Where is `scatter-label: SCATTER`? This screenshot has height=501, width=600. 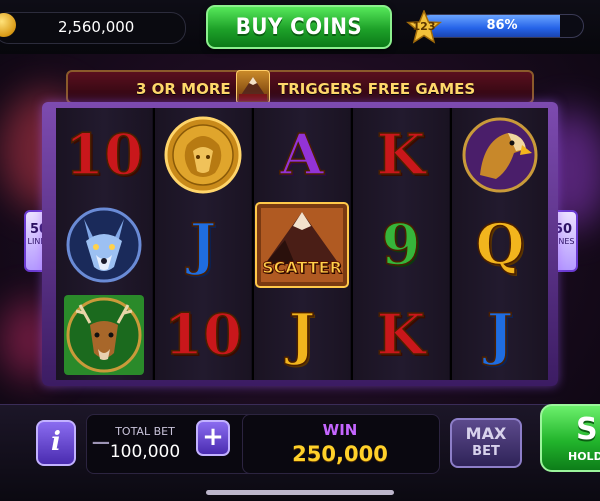
scatter-label: SCATTER is located at coordinates (302, 268).